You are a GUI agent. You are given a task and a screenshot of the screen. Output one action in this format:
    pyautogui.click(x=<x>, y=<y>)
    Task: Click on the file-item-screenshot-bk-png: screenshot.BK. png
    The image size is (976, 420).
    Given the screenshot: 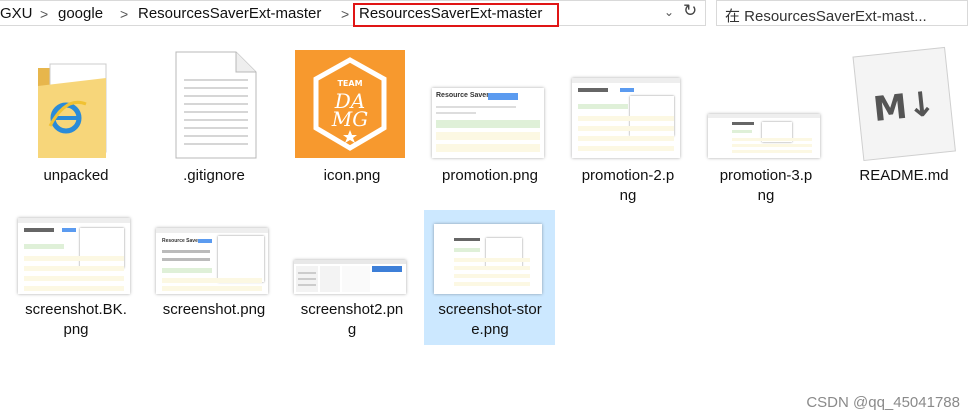 What is the action you would take?
    pyautogui.click(x=76, y=282)
    